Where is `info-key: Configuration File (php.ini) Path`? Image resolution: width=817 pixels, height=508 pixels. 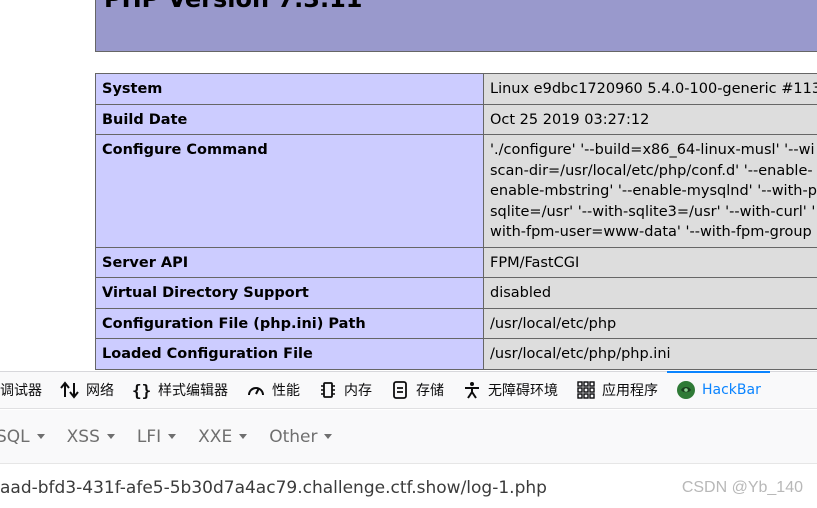
info-key: Configuration File (php.ini) Path is located at coordinates (289, 323).